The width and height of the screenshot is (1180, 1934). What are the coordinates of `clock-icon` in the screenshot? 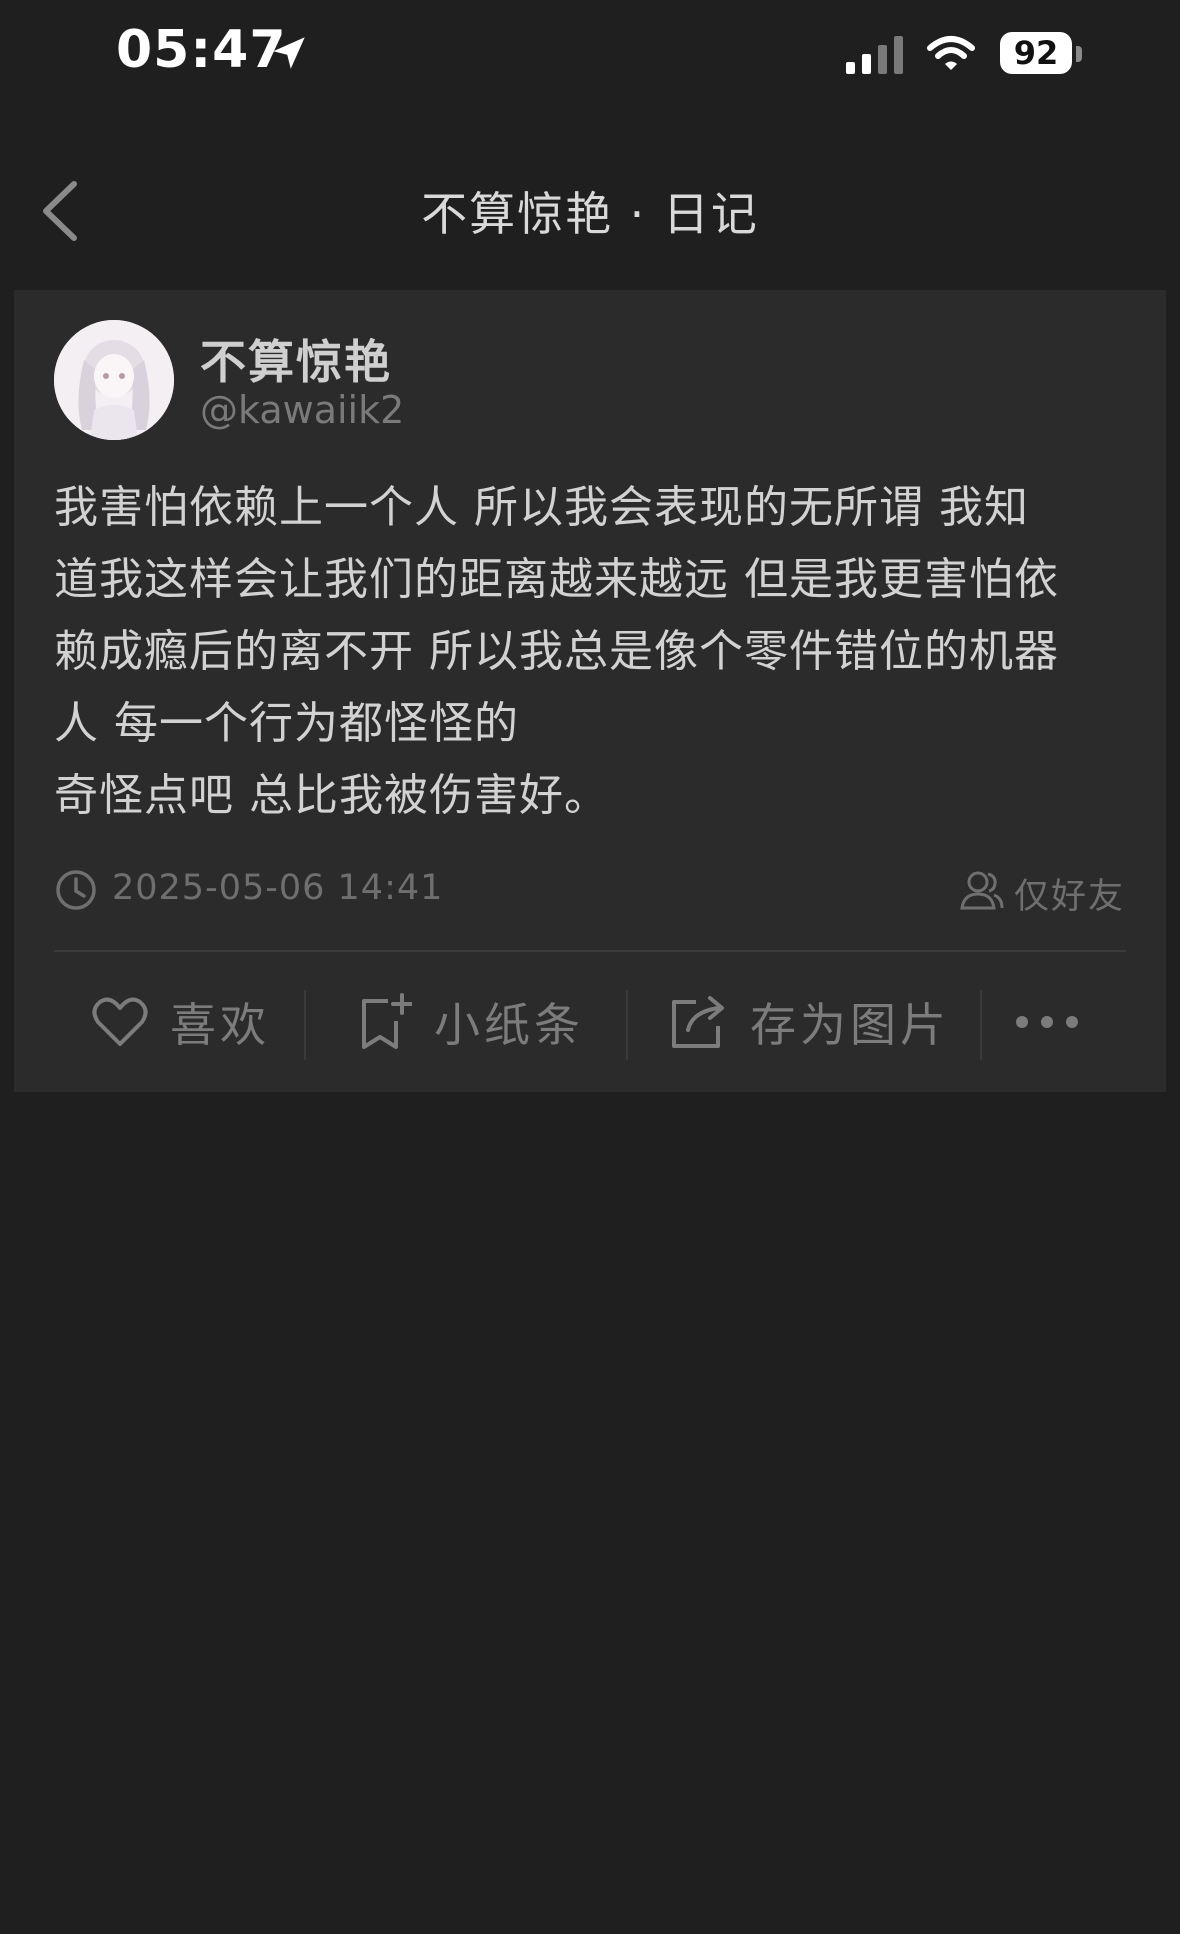 It's located at (76, 890).